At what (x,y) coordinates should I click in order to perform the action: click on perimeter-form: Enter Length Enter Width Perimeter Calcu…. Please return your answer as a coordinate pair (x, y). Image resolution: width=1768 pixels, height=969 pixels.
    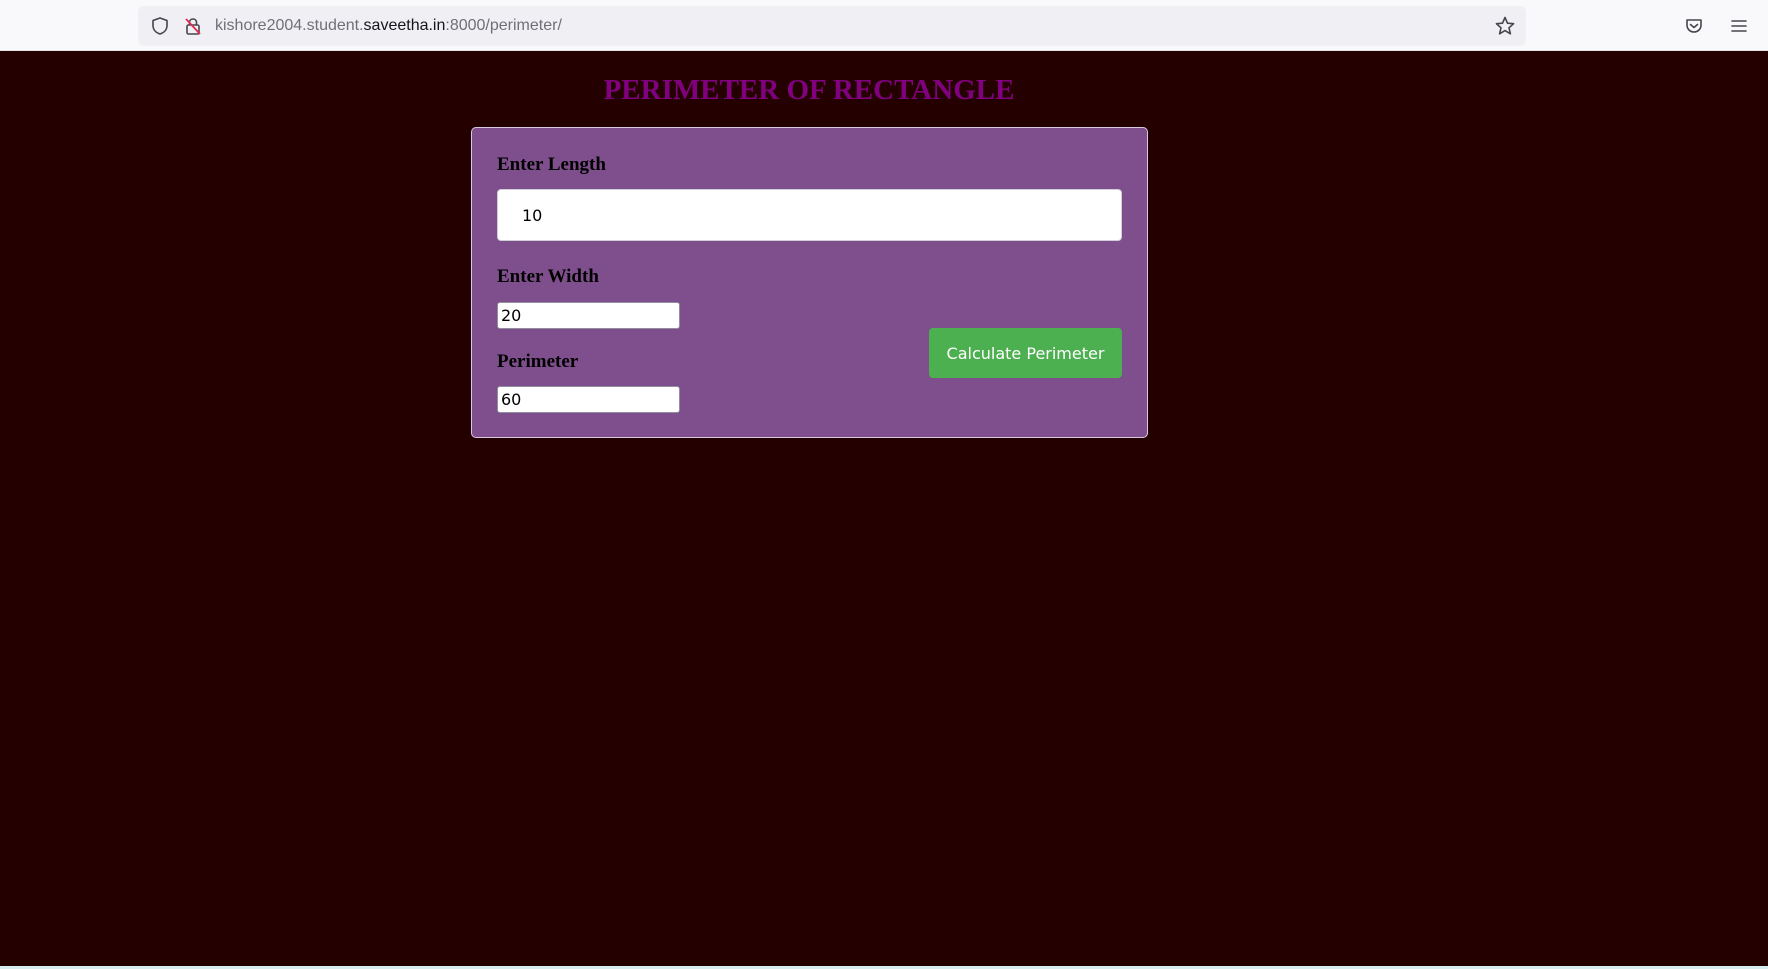
    Looking at the image, I should click on (809, 282).